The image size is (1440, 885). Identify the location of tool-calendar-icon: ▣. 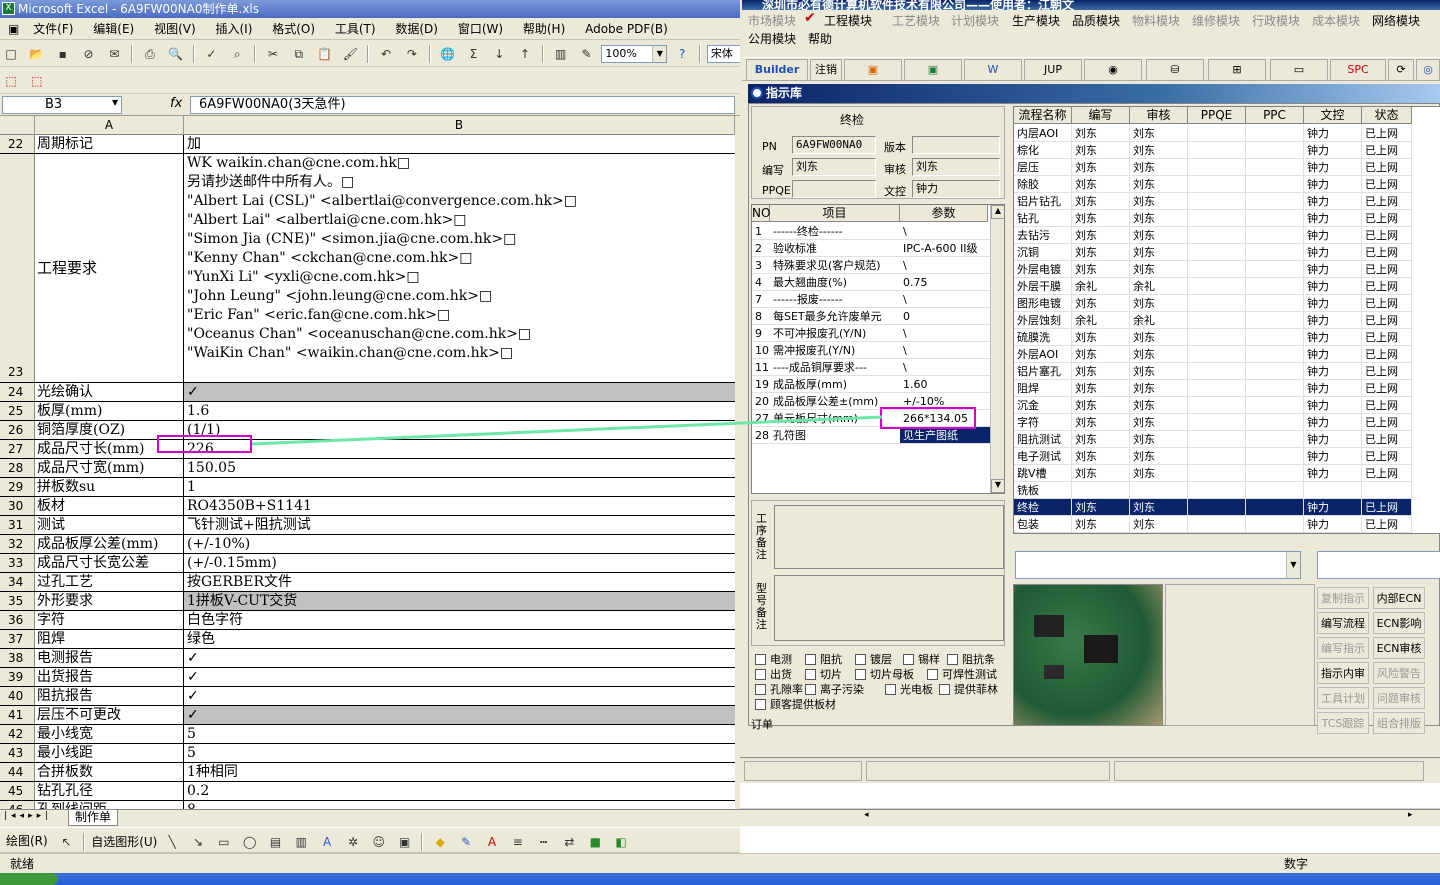
(873, 70).